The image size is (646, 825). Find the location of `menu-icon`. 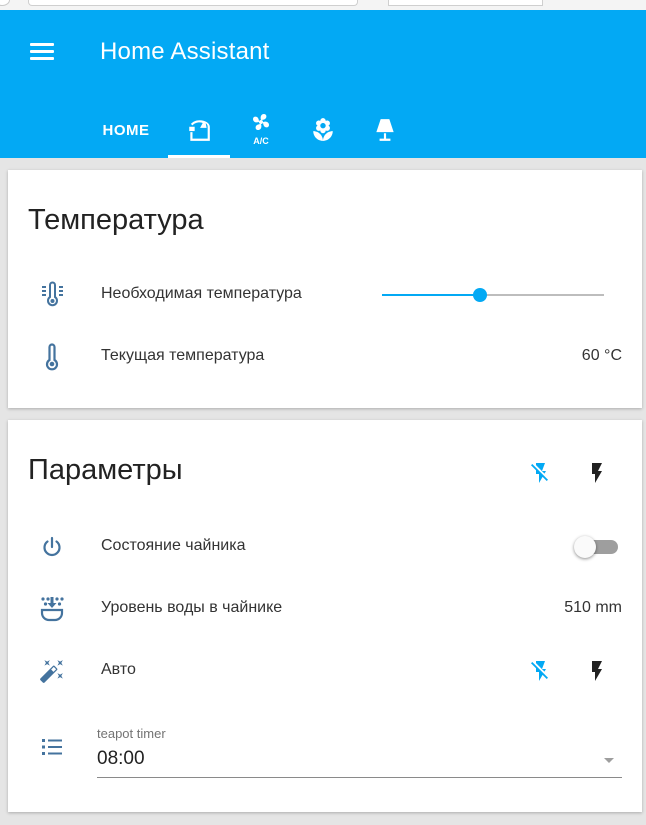

menu-icon is located at coordinates (42, 53).